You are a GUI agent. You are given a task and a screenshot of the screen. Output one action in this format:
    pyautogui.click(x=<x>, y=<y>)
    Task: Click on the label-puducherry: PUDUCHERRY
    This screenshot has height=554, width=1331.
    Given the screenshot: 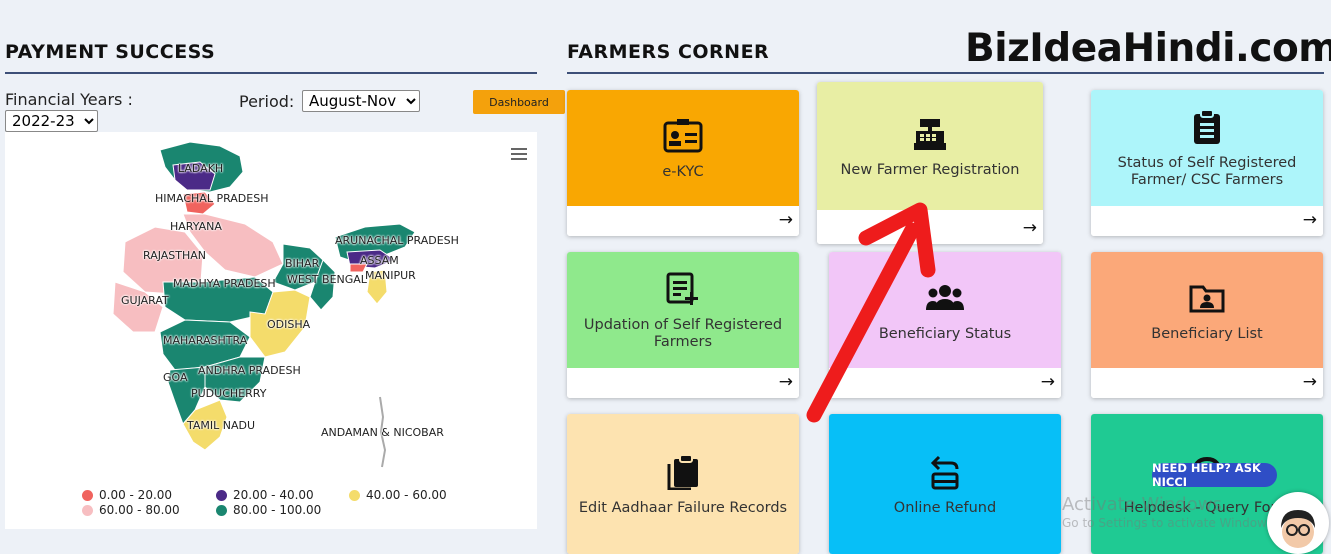 What is the action you would take?
    pyautogui.click(x=229, y=393)
    